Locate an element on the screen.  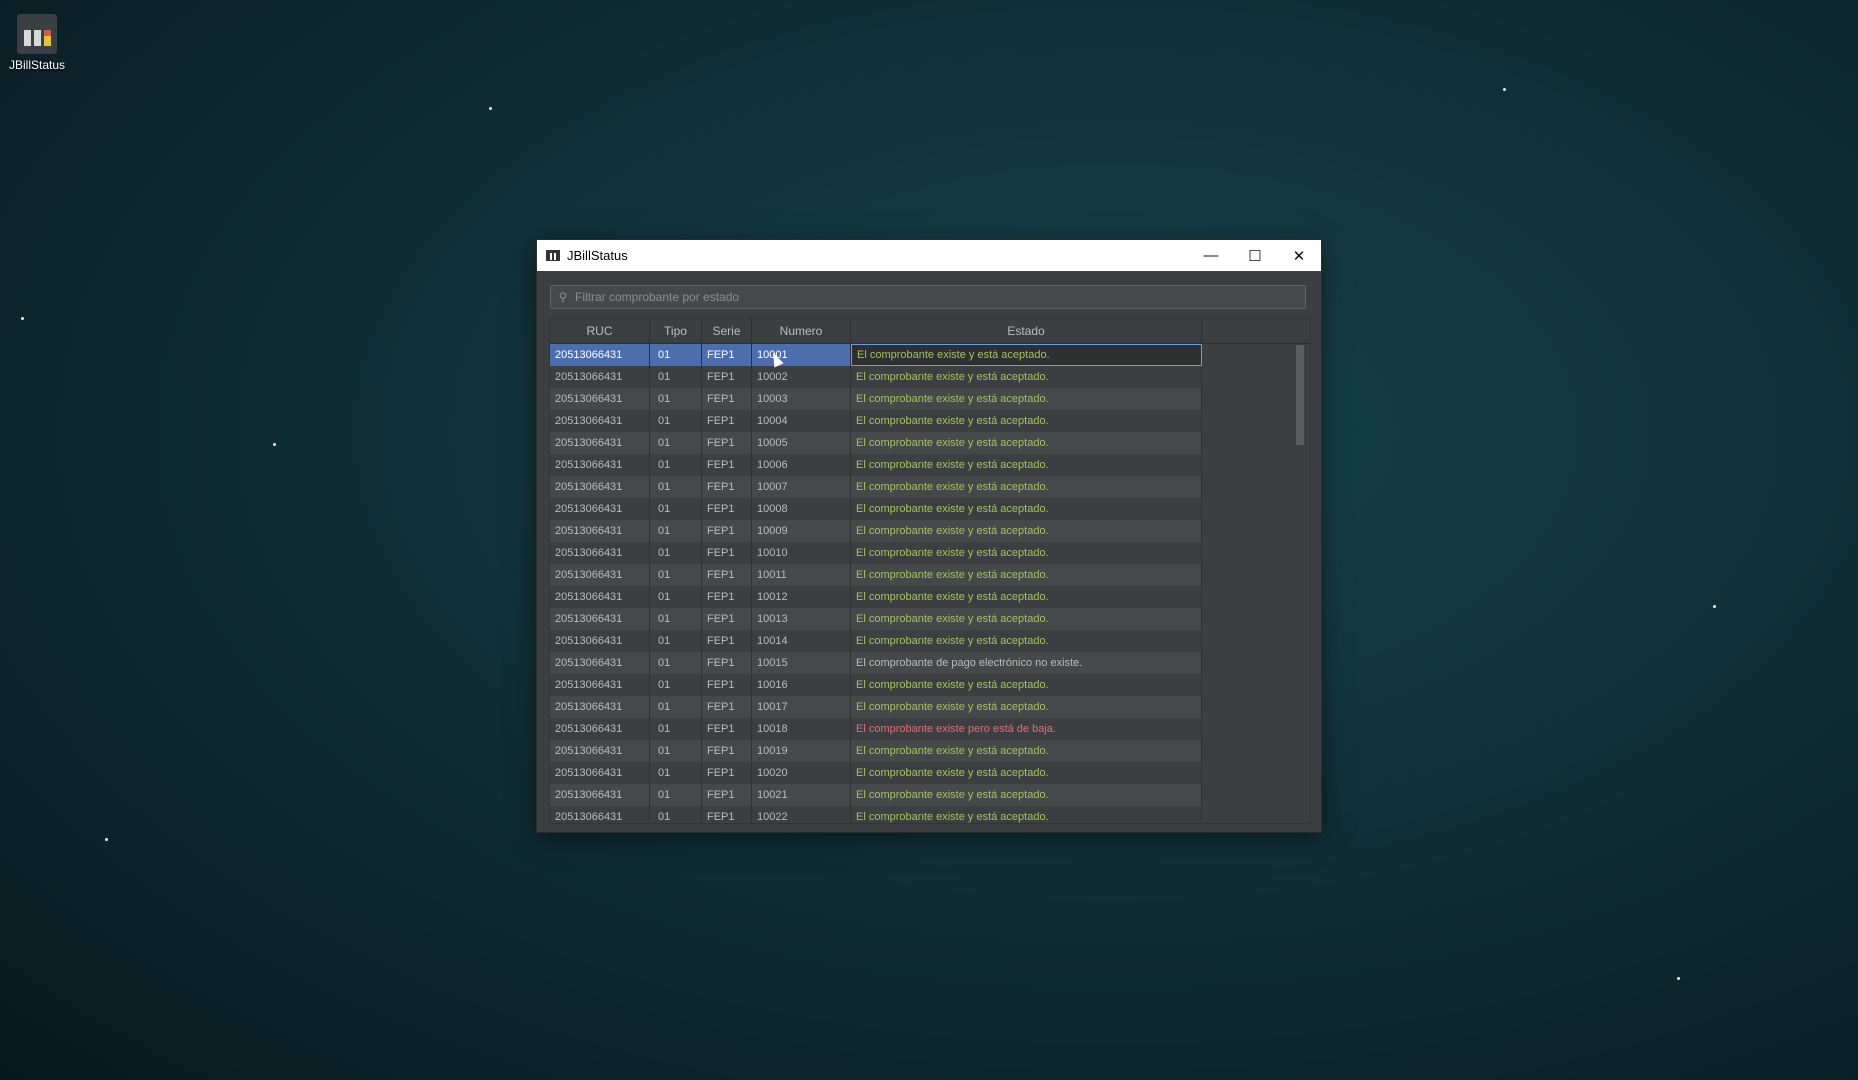
cell-numero: 10015 is located at coordinates (801, 663).